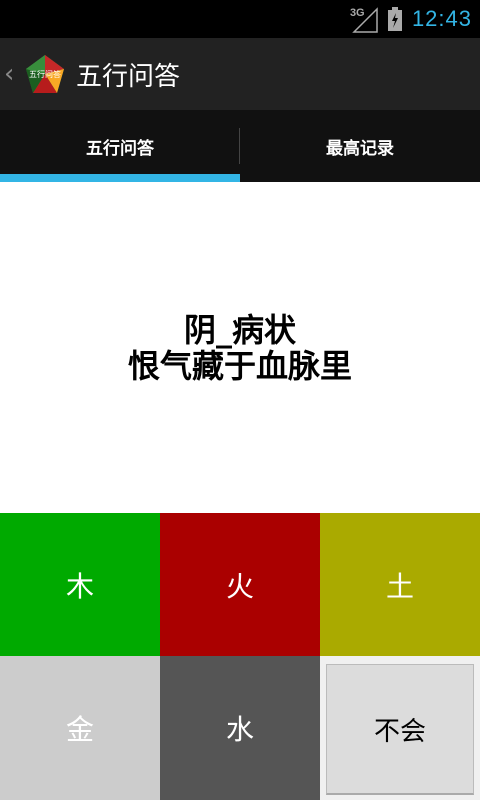 Image resolution: width=480 pixels, height=800 pixels. I want to click on tab-selected-indicator, so click(120, 178).